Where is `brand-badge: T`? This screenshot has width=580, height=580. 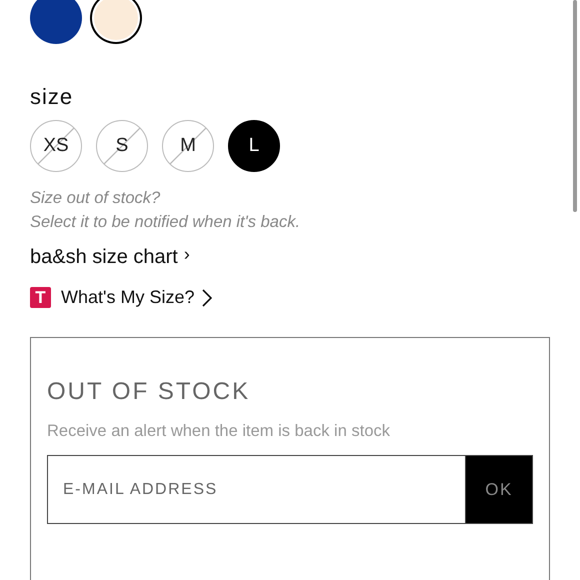 brand-badge: T is located at coordinates (40, 297).